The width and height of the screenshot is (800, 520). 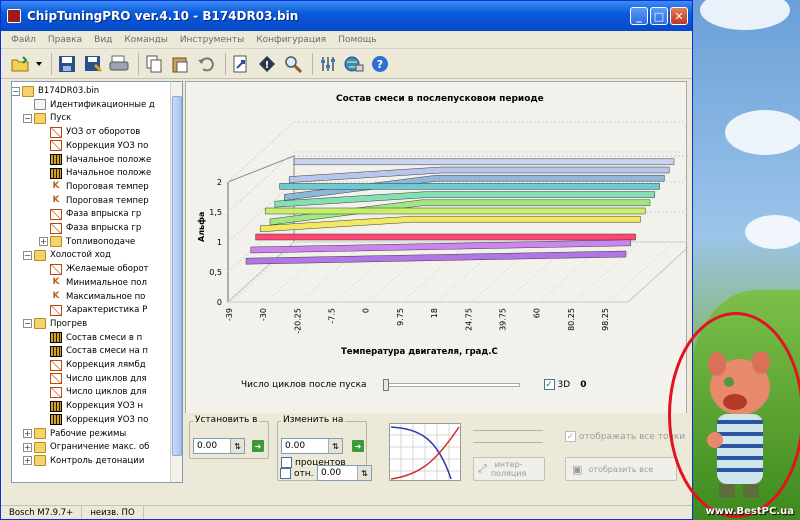 What do you see at coordinates (154, 64) in the screenshot?
I see `copy-icon` at bounding box center [154, 64].